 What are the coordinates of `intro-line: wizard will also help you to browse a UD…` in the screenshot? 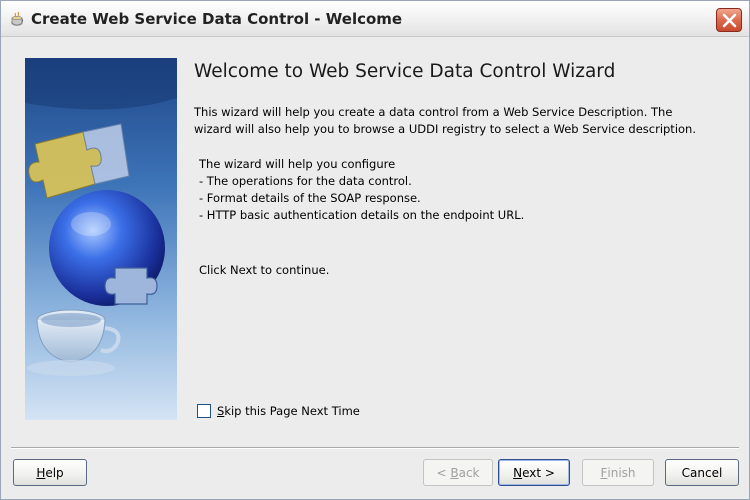 It's located at (445, 129).